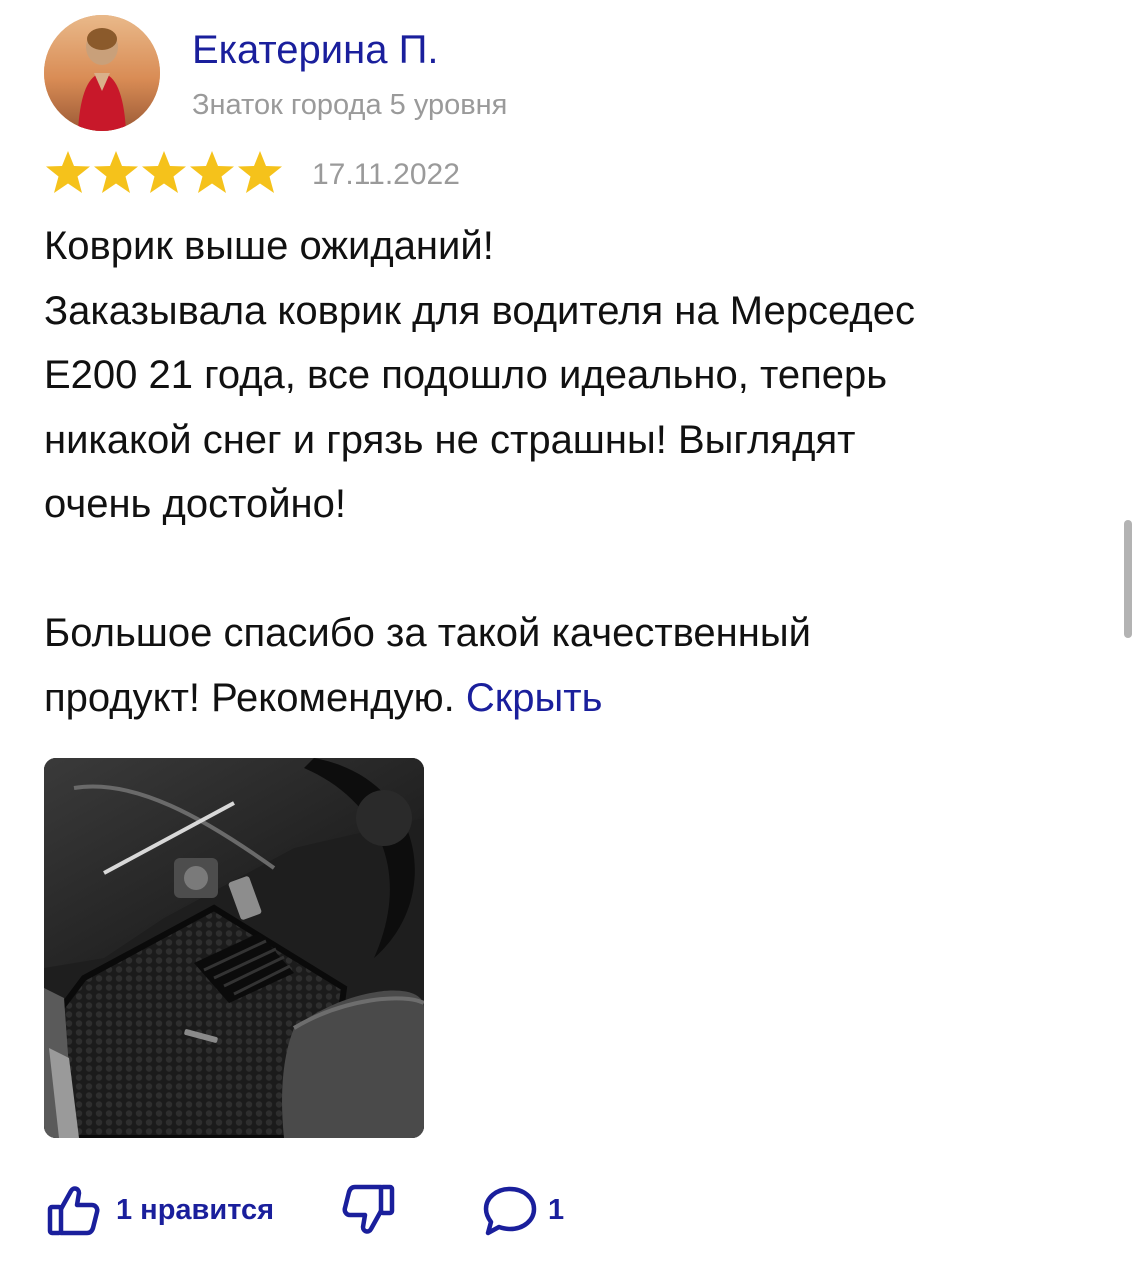 The width and height of the screenshot is (1141, 1280). I want to click on comment-count: 1, so click(556, 1209).